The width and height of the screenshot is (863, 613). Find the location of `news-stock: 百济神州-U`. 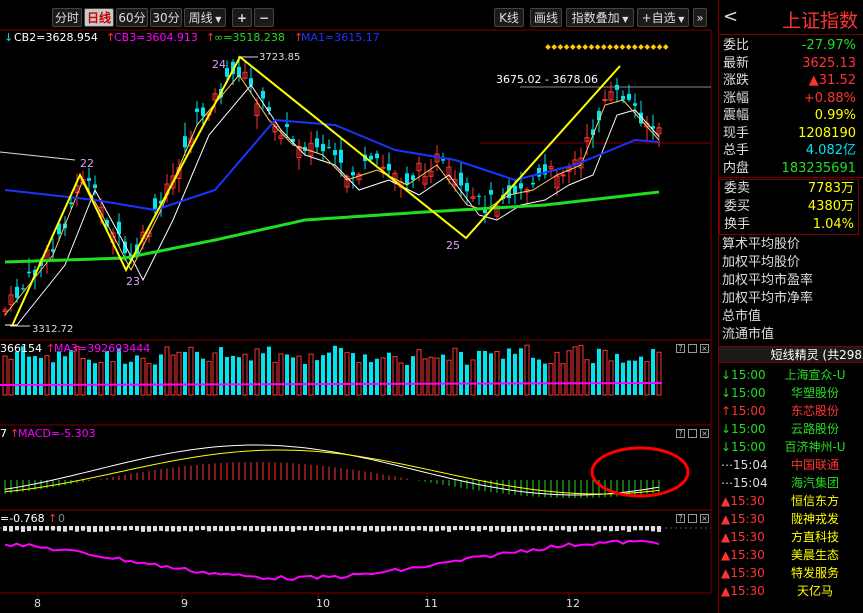

news-stock: 百济神州-U is located at coordinates (815, 447).